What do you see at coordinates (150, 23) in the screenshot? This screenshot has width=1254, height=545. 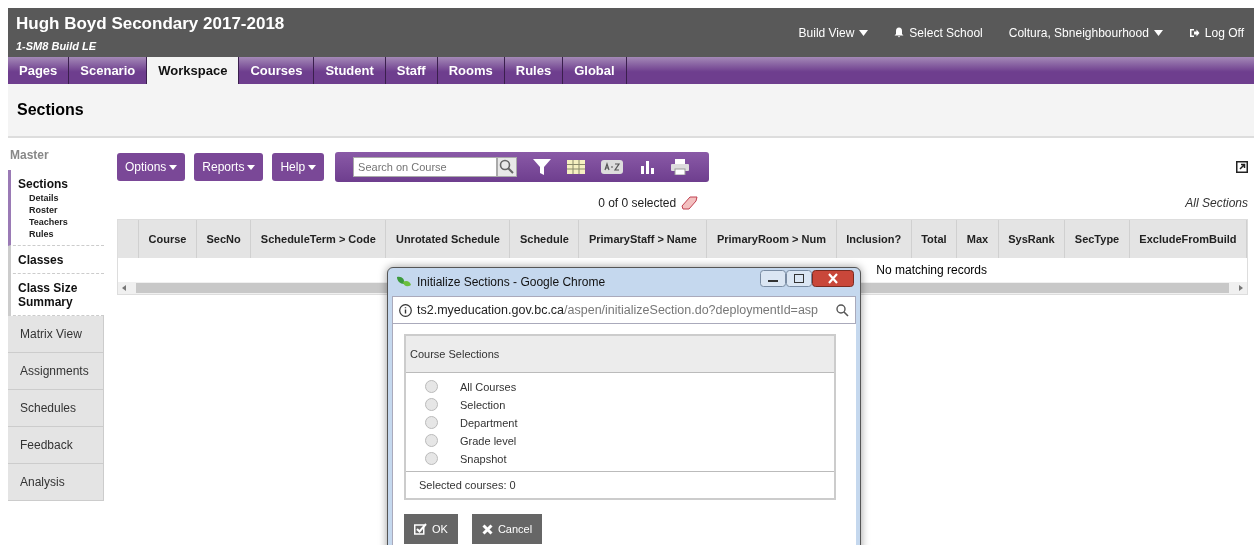 I see `school-title: Hugh Boyd Secondary 2017-2018` at bounding box center [150, 23].